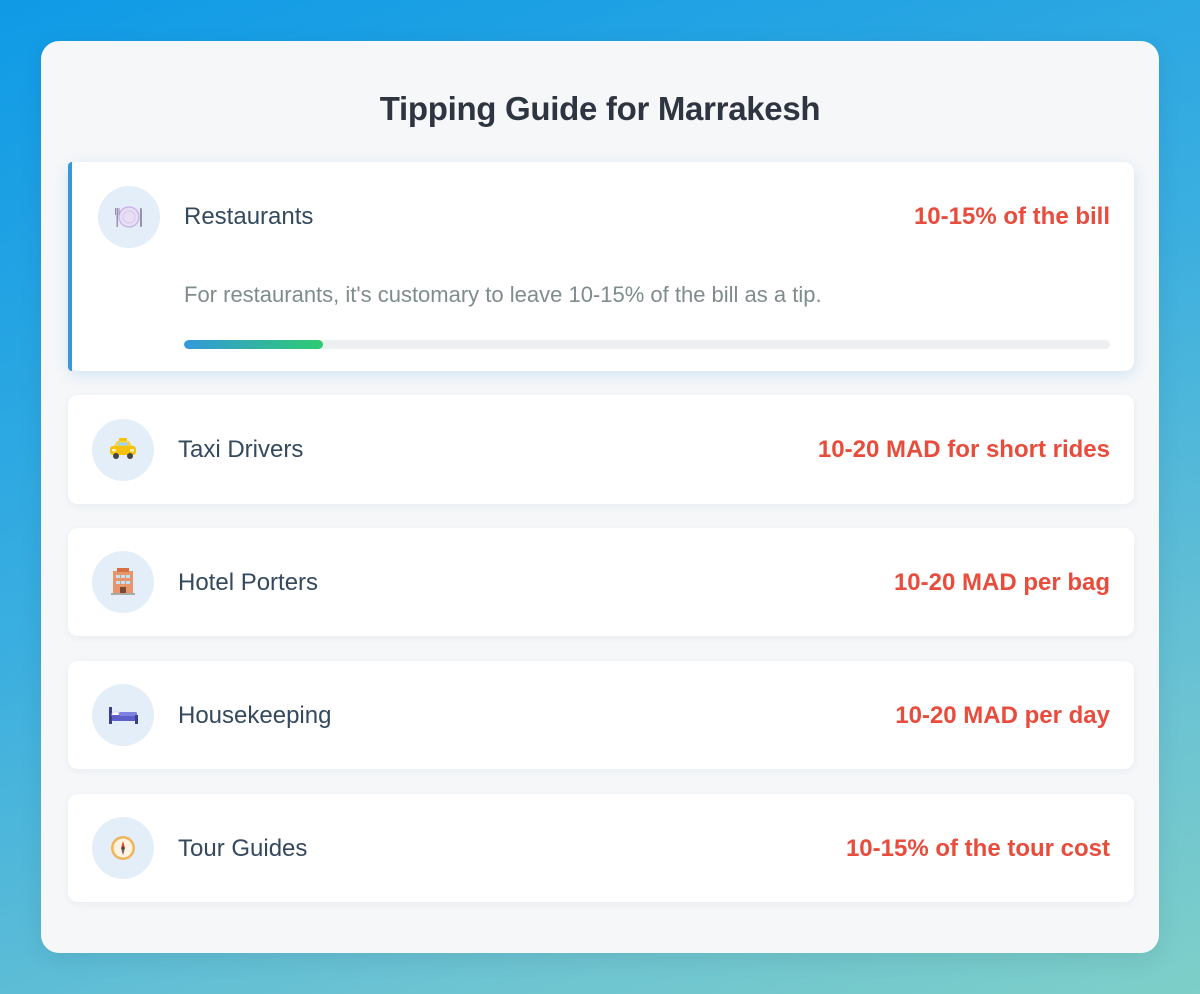  I want to click on tip-card-label: Hotel Porters, so click(248, 582).